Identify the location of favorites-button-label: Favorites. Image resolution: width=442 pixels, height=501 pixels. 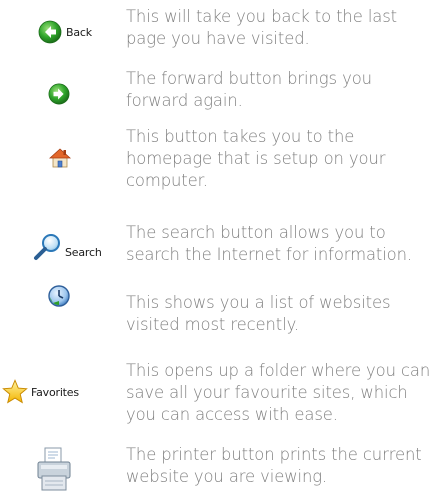
(55, 392).